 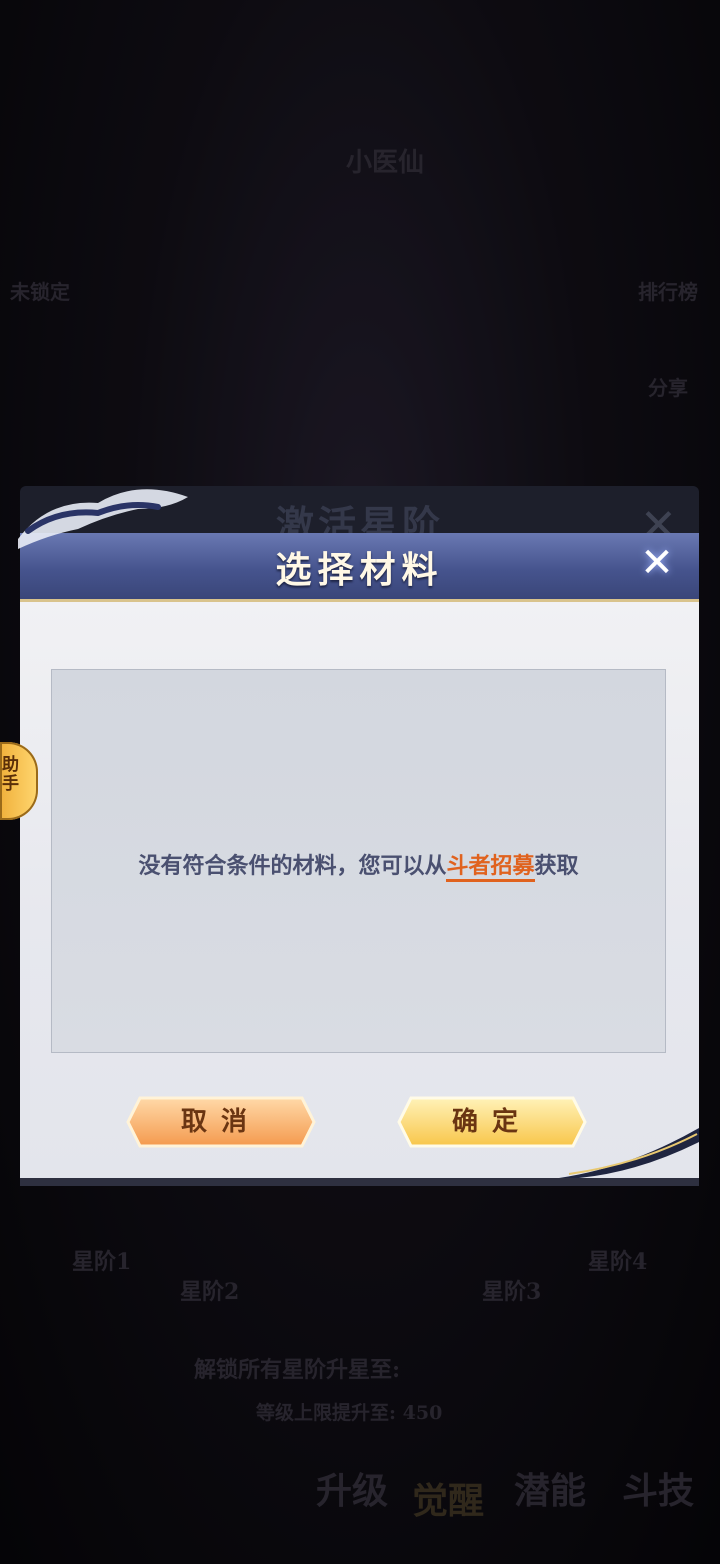 What do you see at coordinates (629, 1153) in the screenshot?
I see `gold-swoosh-icon` at bounding box center [629, 1153].